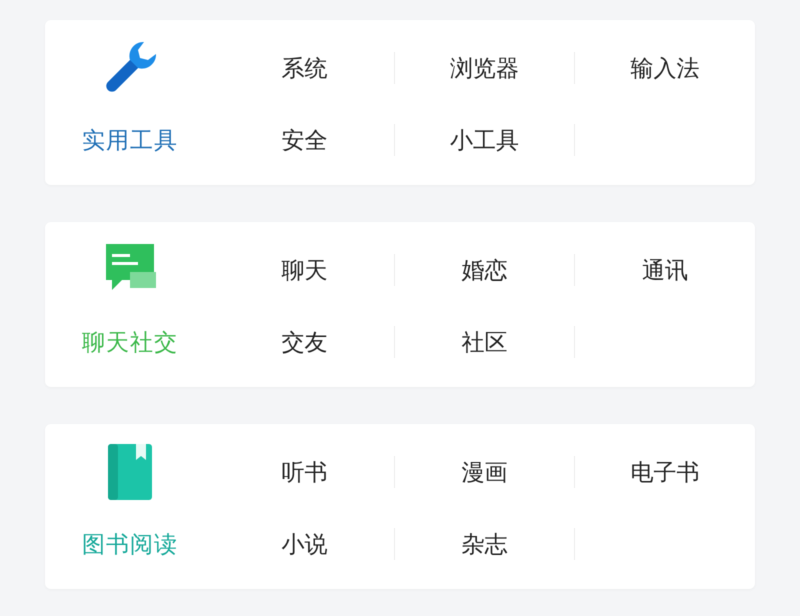 The width and height of the screenshot is (800, 616). I want to click on category-link: 社区, so click(485, 342).